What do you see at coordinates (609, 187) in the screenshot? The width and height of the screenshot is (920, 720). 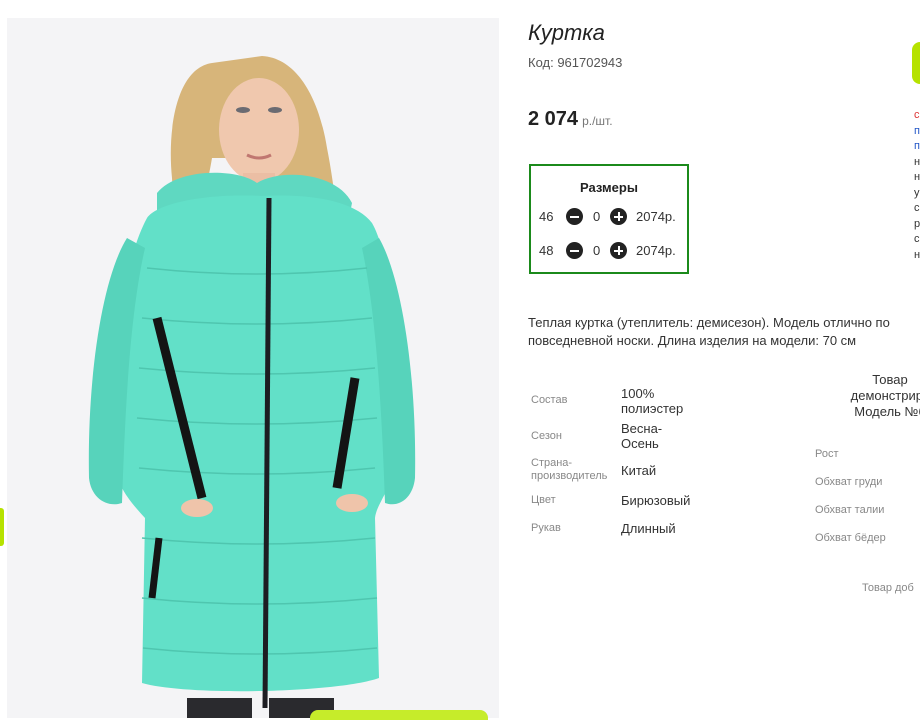 I see `sizes-title: Размеры` at bounding box center [609, 187].